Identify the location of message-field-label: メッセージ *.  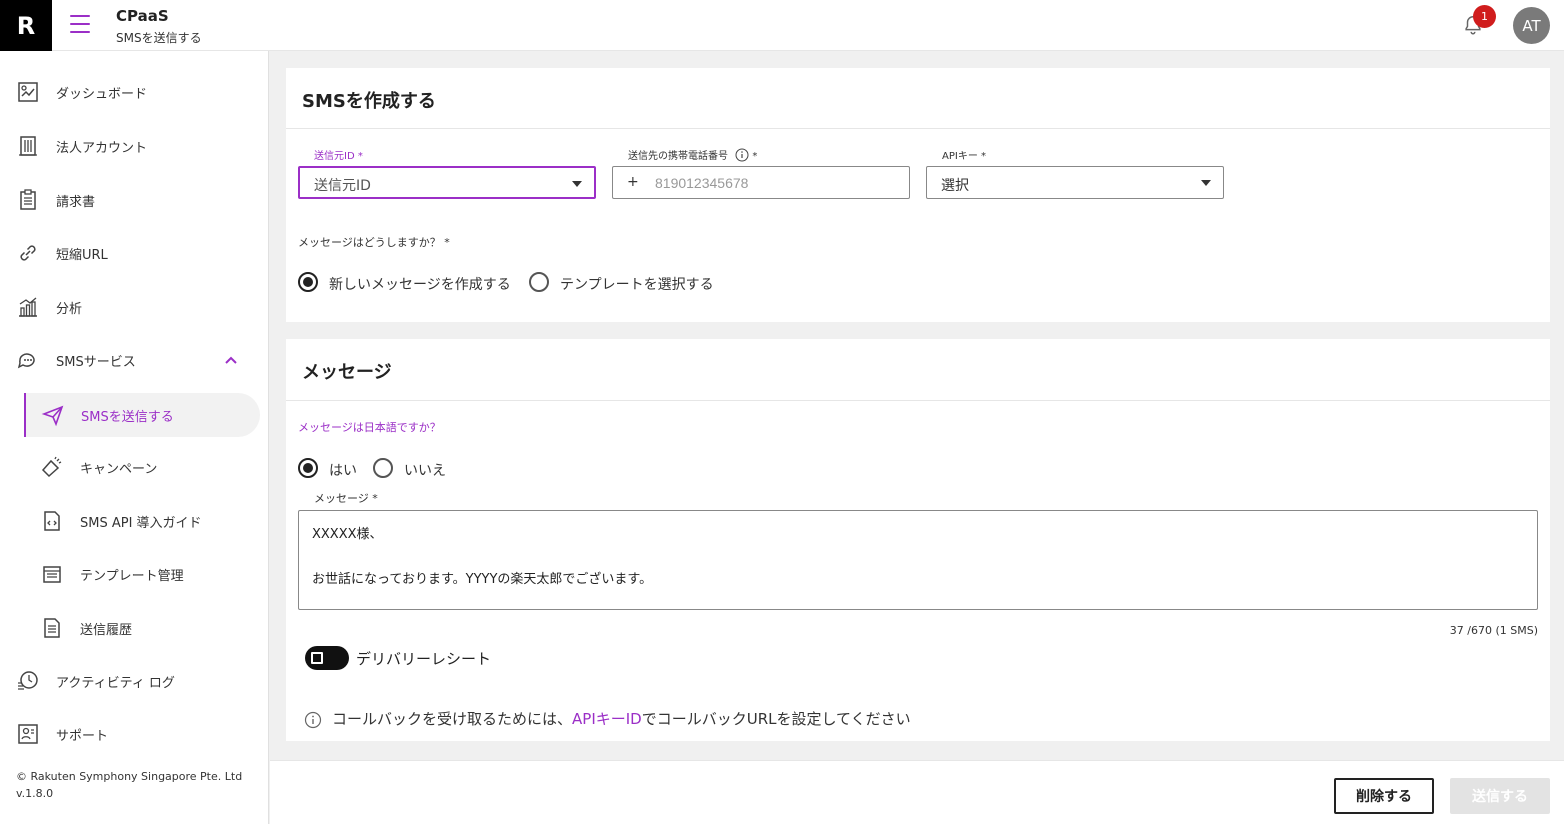
(346, 498).